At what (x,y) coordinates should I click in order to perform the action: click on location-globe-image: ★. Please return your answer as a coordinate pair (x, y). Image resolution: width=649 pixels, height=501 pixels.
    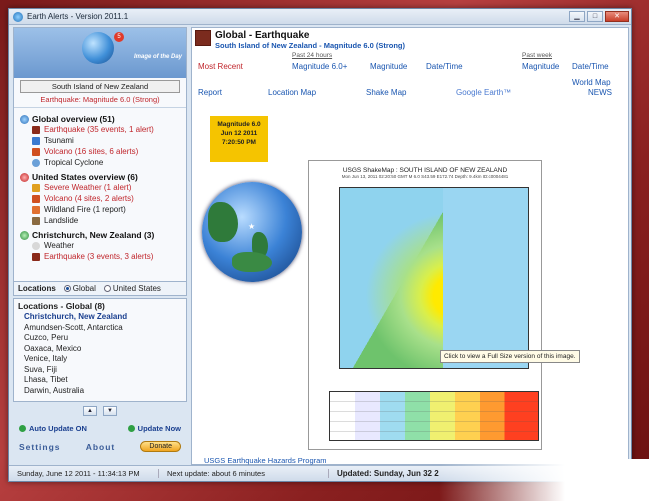
    Looking at the image, I should click on (252, 232).